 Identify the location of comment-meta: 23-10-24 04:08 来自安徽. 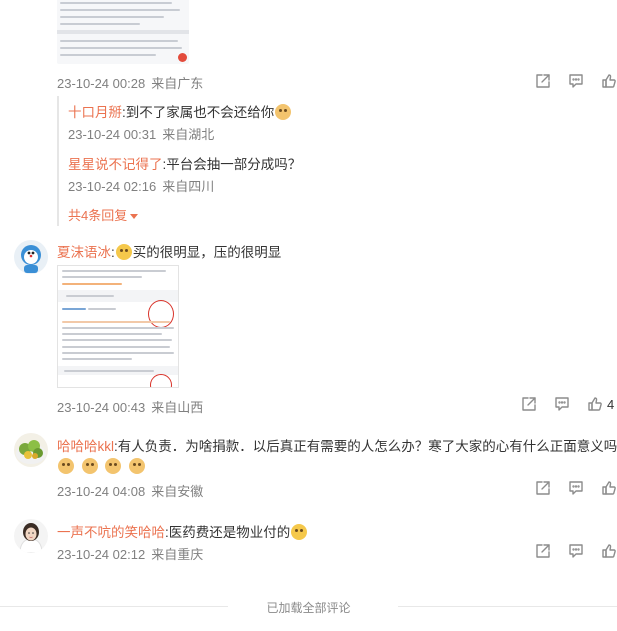
(130, 490).